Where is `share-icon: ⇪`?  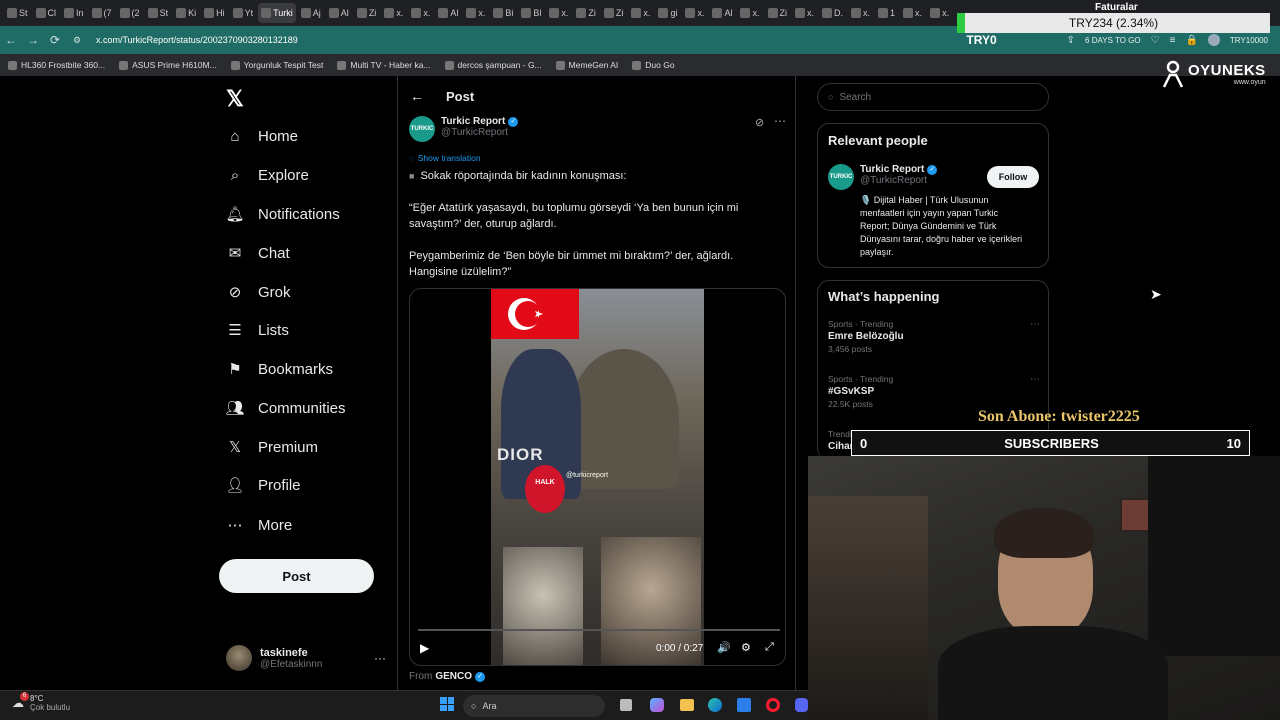 share-icon: ⇪ is located at coordinates (1071, 40).